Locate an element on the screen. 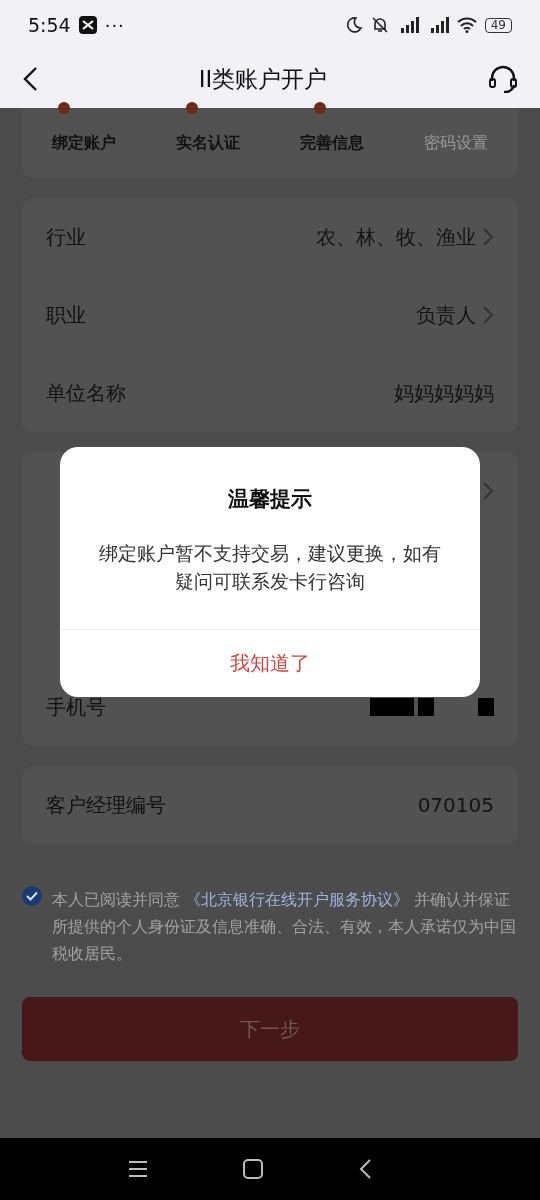 The width and height of the screenshot is (540, 1200). next-button: 下一步 is located at coordinates (270, 1029).